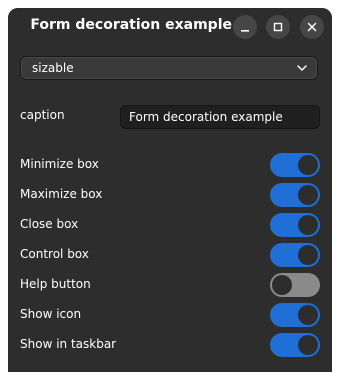  I want to click on option-label: Minimize box, so click(59, 164).